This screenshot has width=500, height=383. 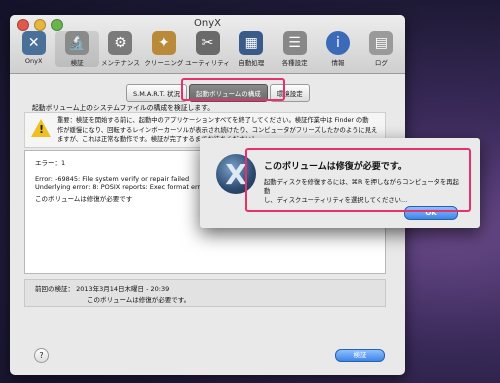 I want to click on toolbar-maintenance: ⚙ メンテナンス, so click(x=120, y=49).